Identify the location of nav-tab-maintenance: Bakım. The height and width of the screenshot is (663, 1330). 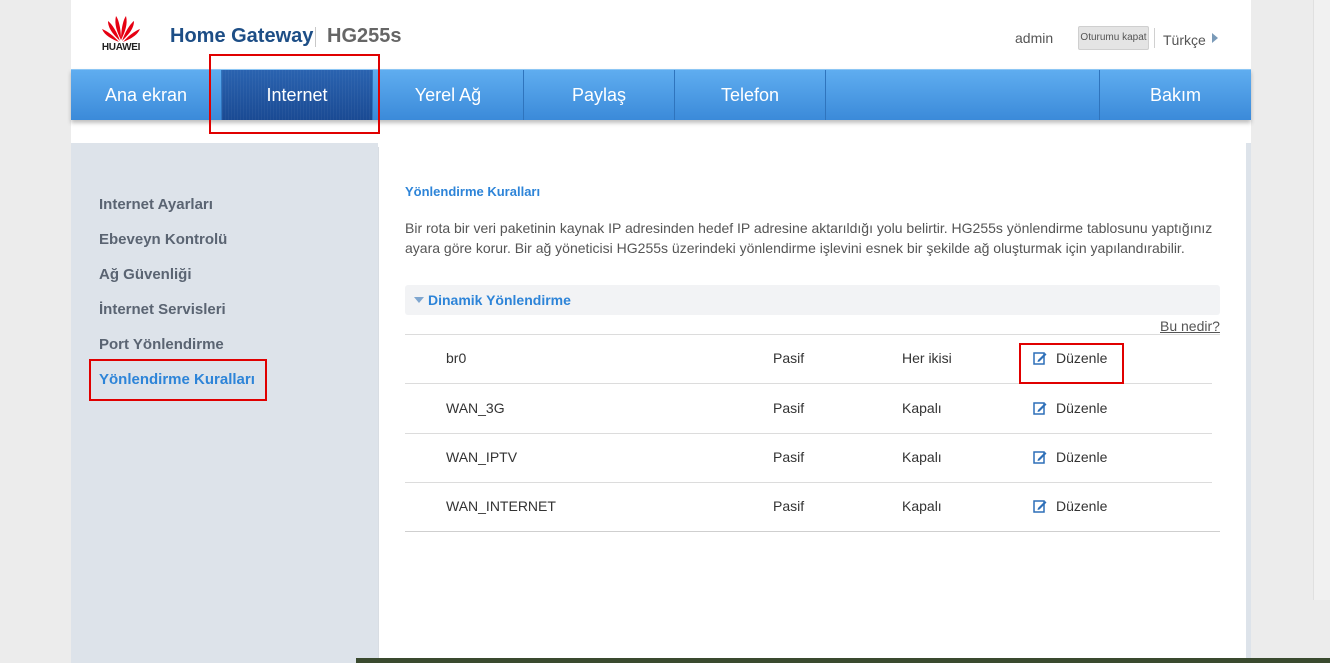
(1175, 95).